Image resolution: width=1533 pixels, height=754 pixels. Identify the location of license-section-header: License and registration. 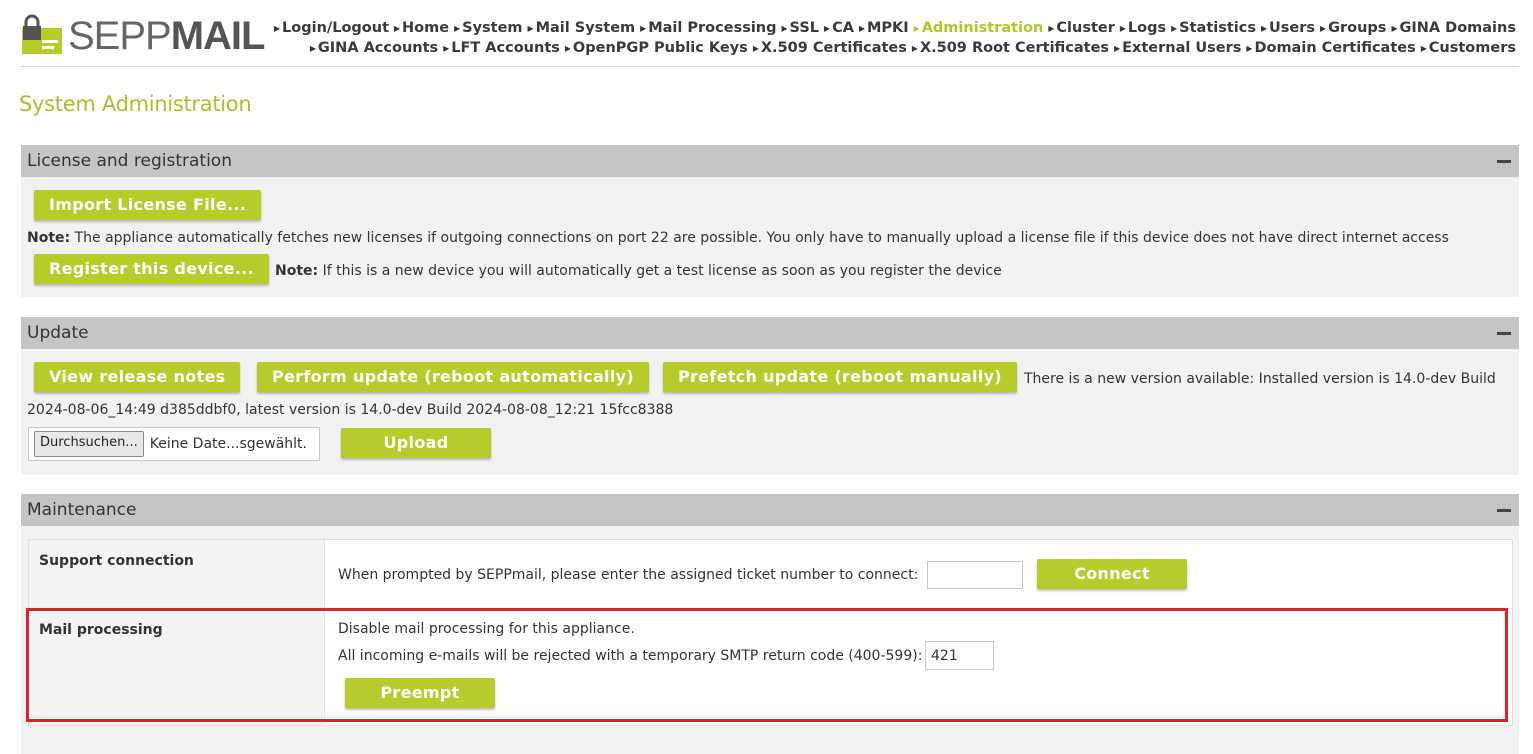
(770, 161).